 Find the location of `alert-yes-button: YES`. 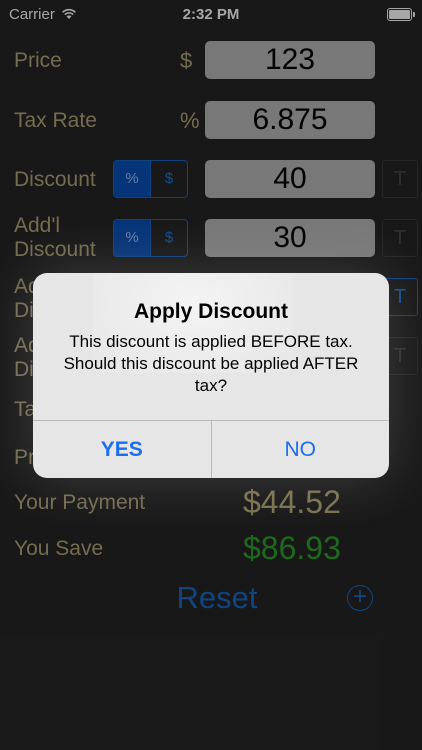

alert-yes-button: YES is located at coordinates (122, 449).